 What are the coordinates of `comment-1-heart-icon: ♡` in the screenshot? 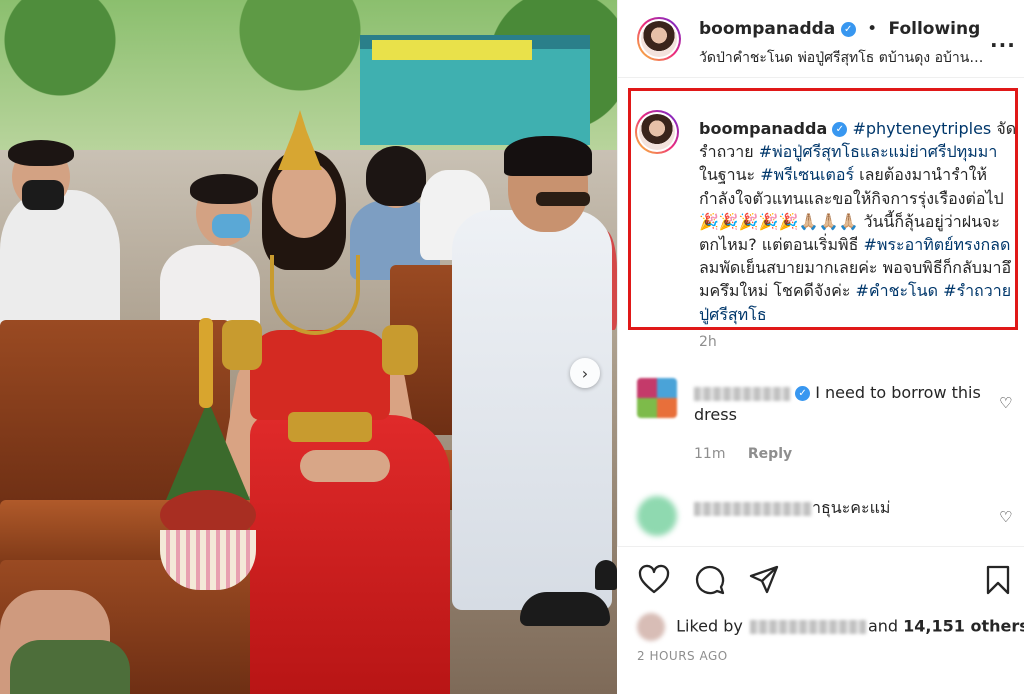 It's located at (1005, 403).